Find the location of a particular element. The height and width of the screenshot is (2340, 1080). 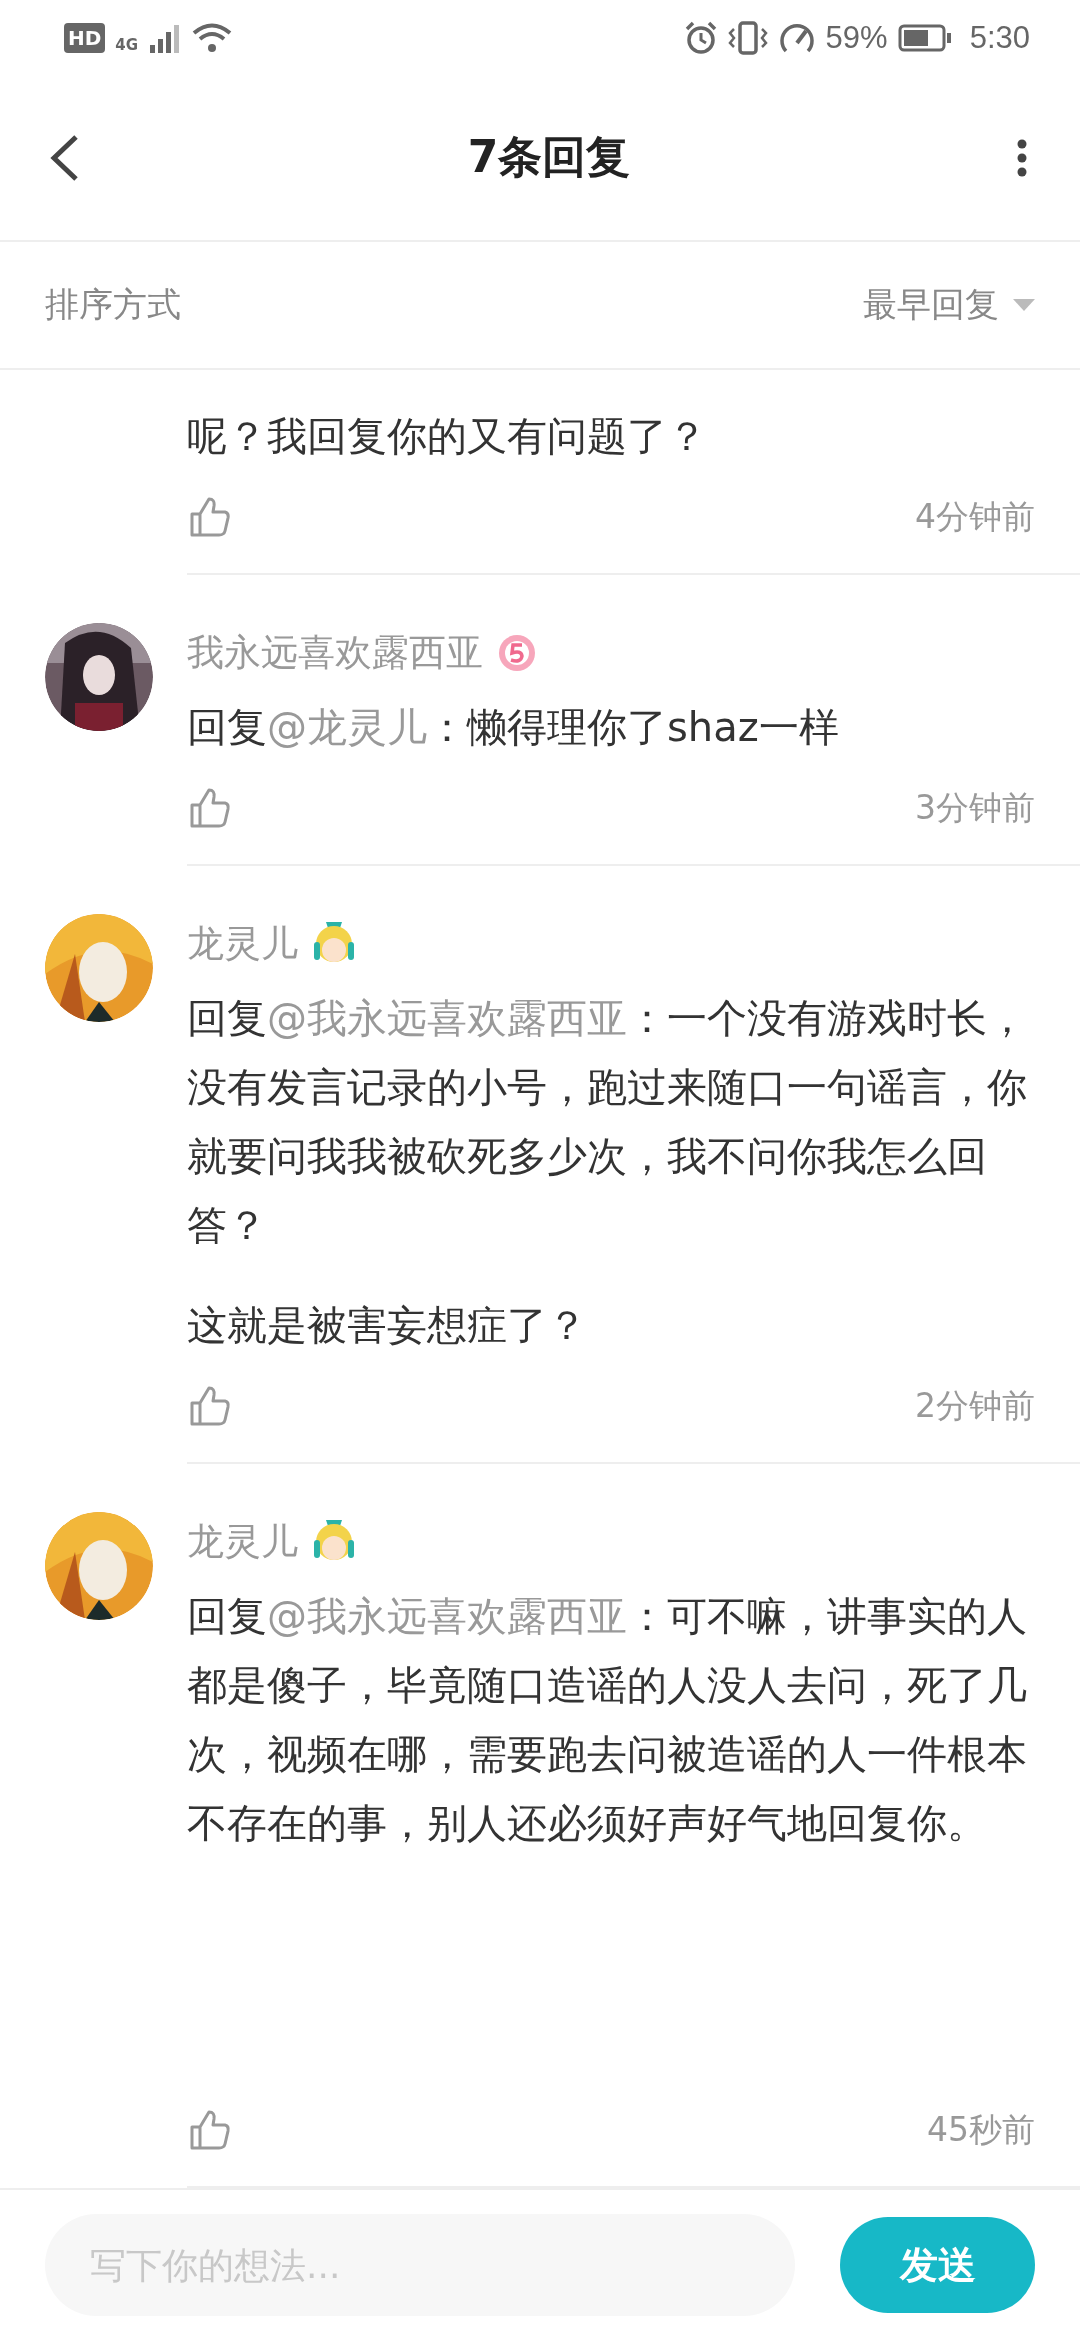

more-icon is located at coordinates (1022, 157).